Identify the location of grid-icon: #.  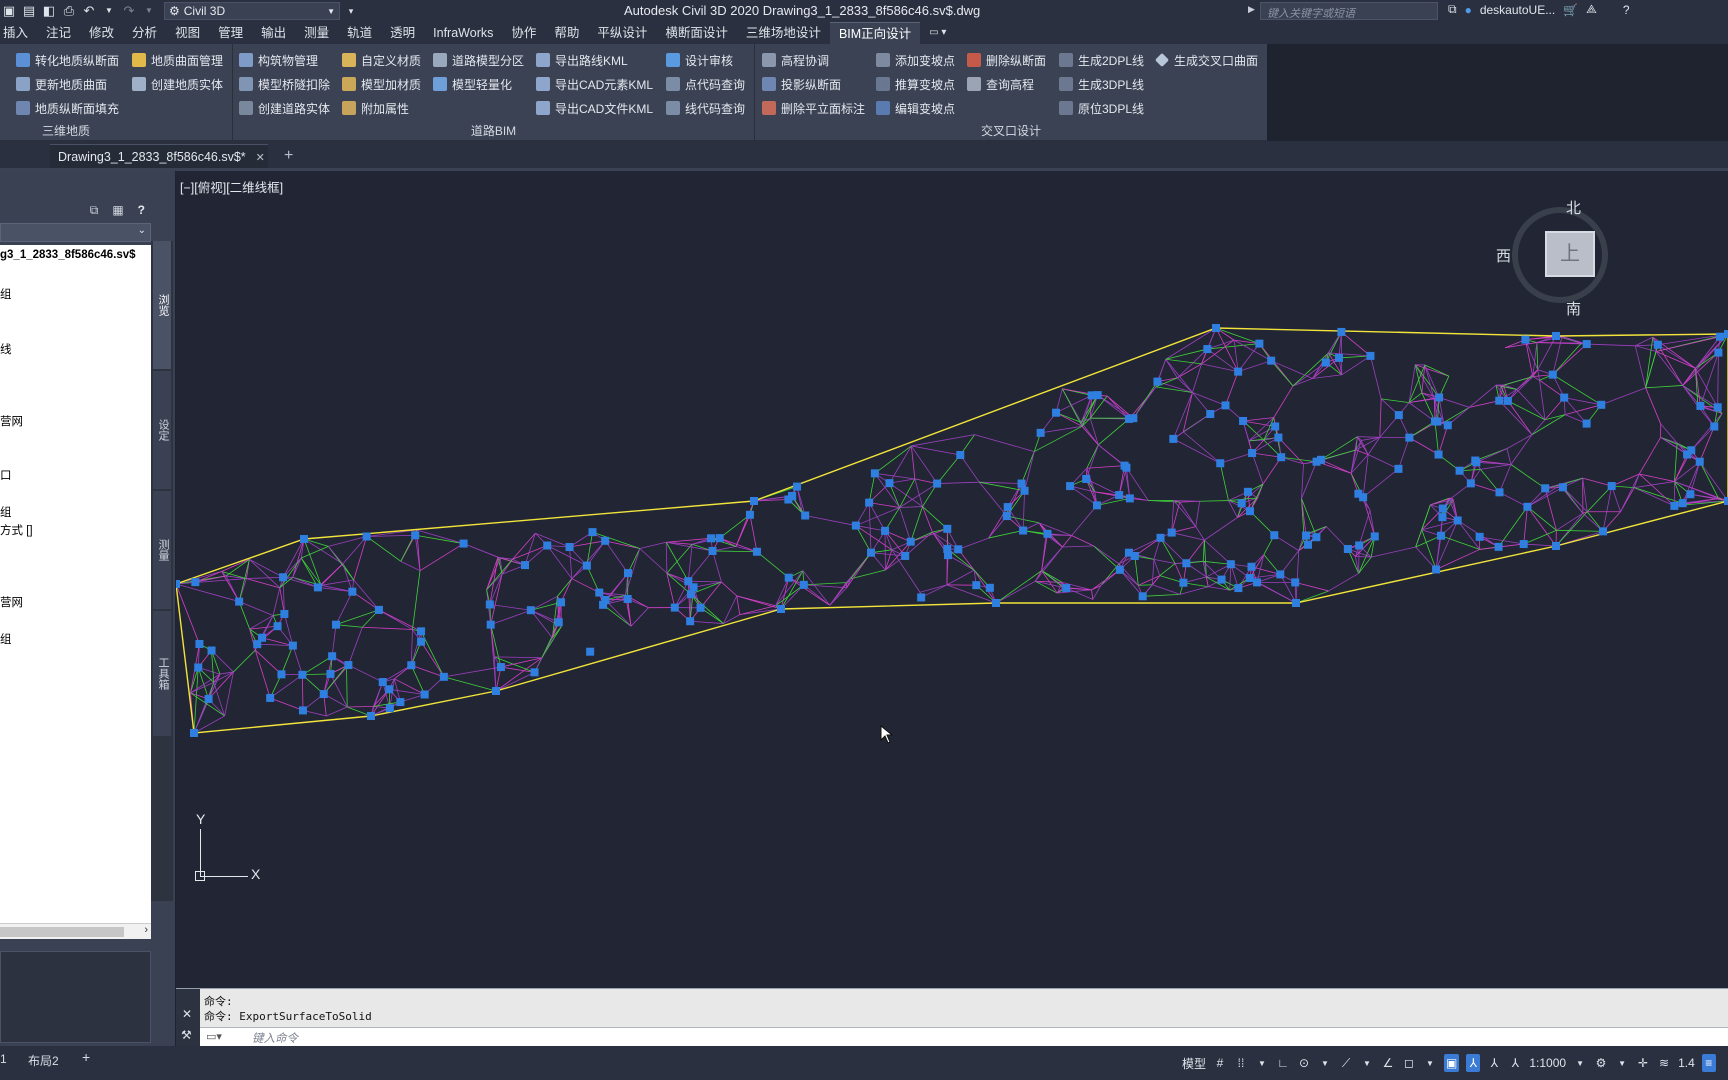
(1220, 1063).